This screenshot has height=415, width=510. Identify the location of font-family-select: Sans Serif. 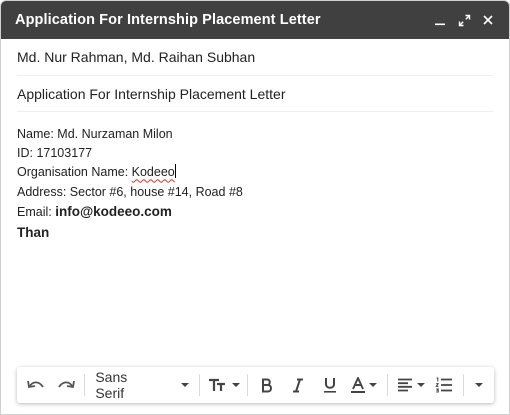
(142, 385).